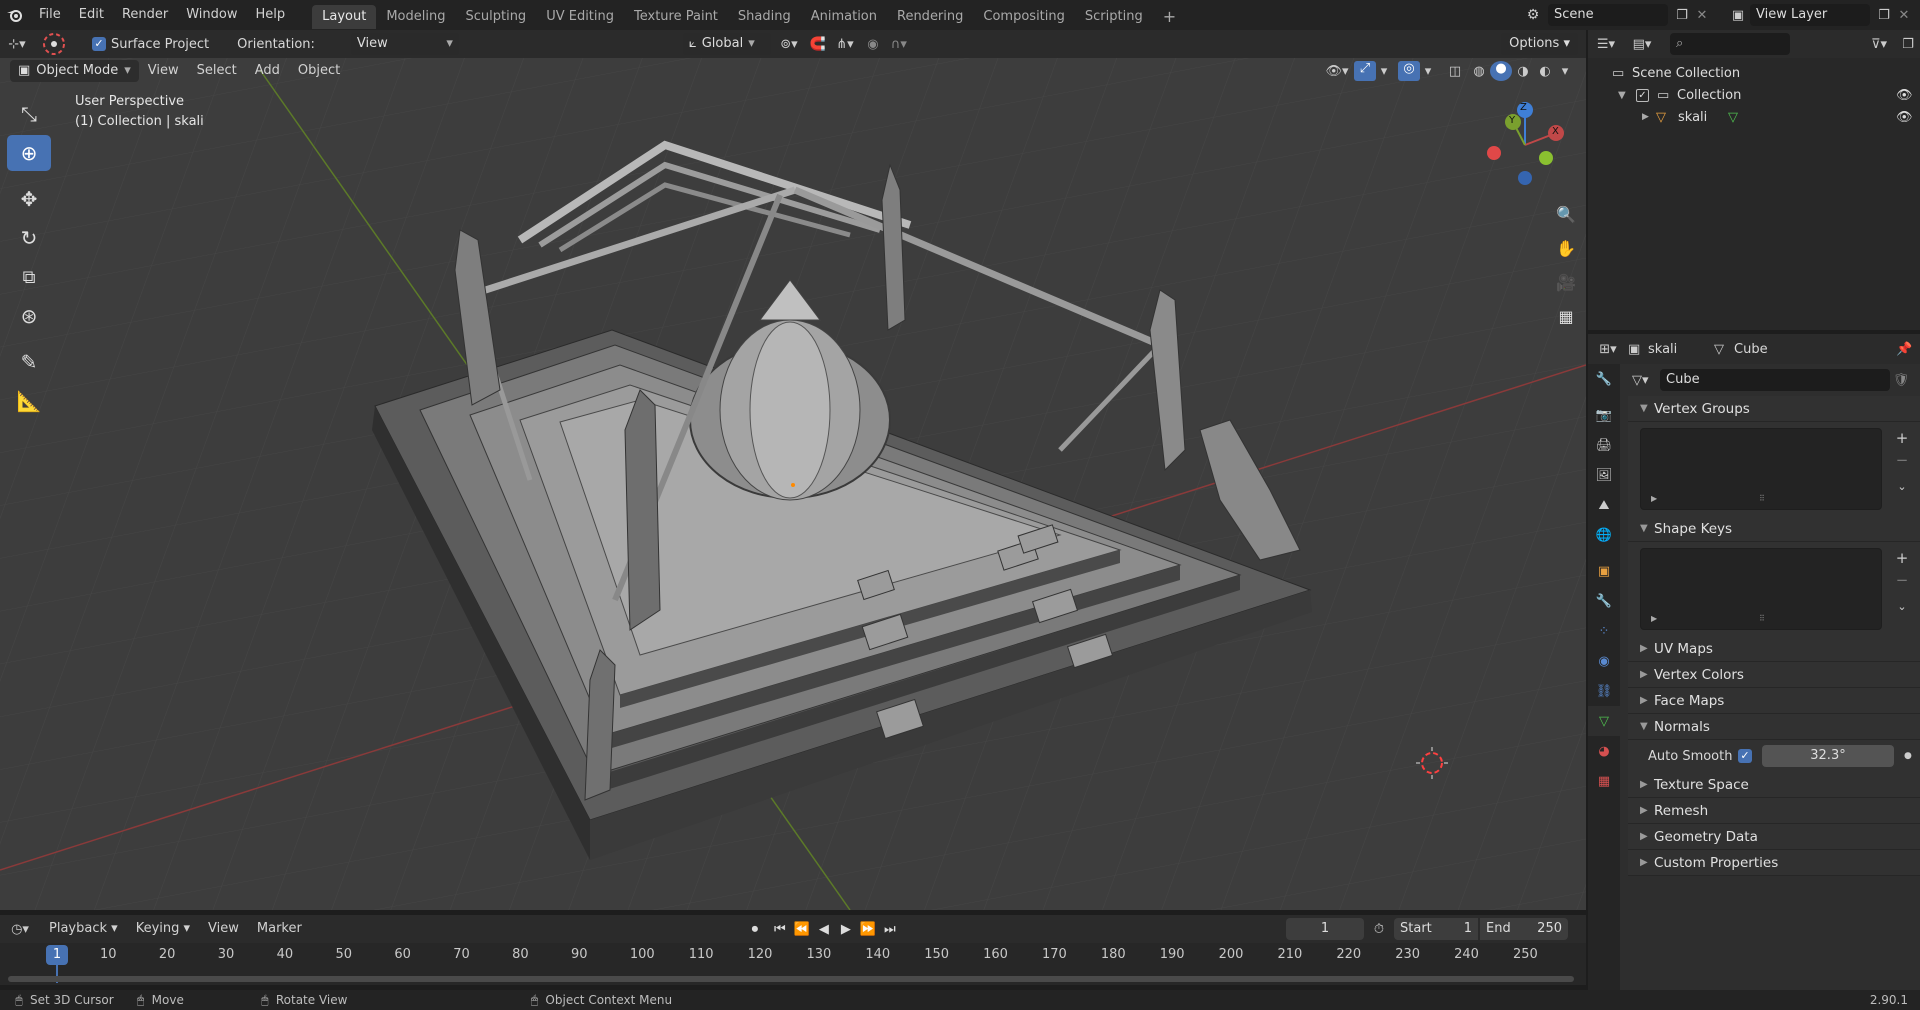 Image resolution: width=1920 pixels, height=1010 pixels. What do you see at coordinates (29, 316) in the screenshot?
I see `transform-tool: ⊛` at bounding box center [29, 316].